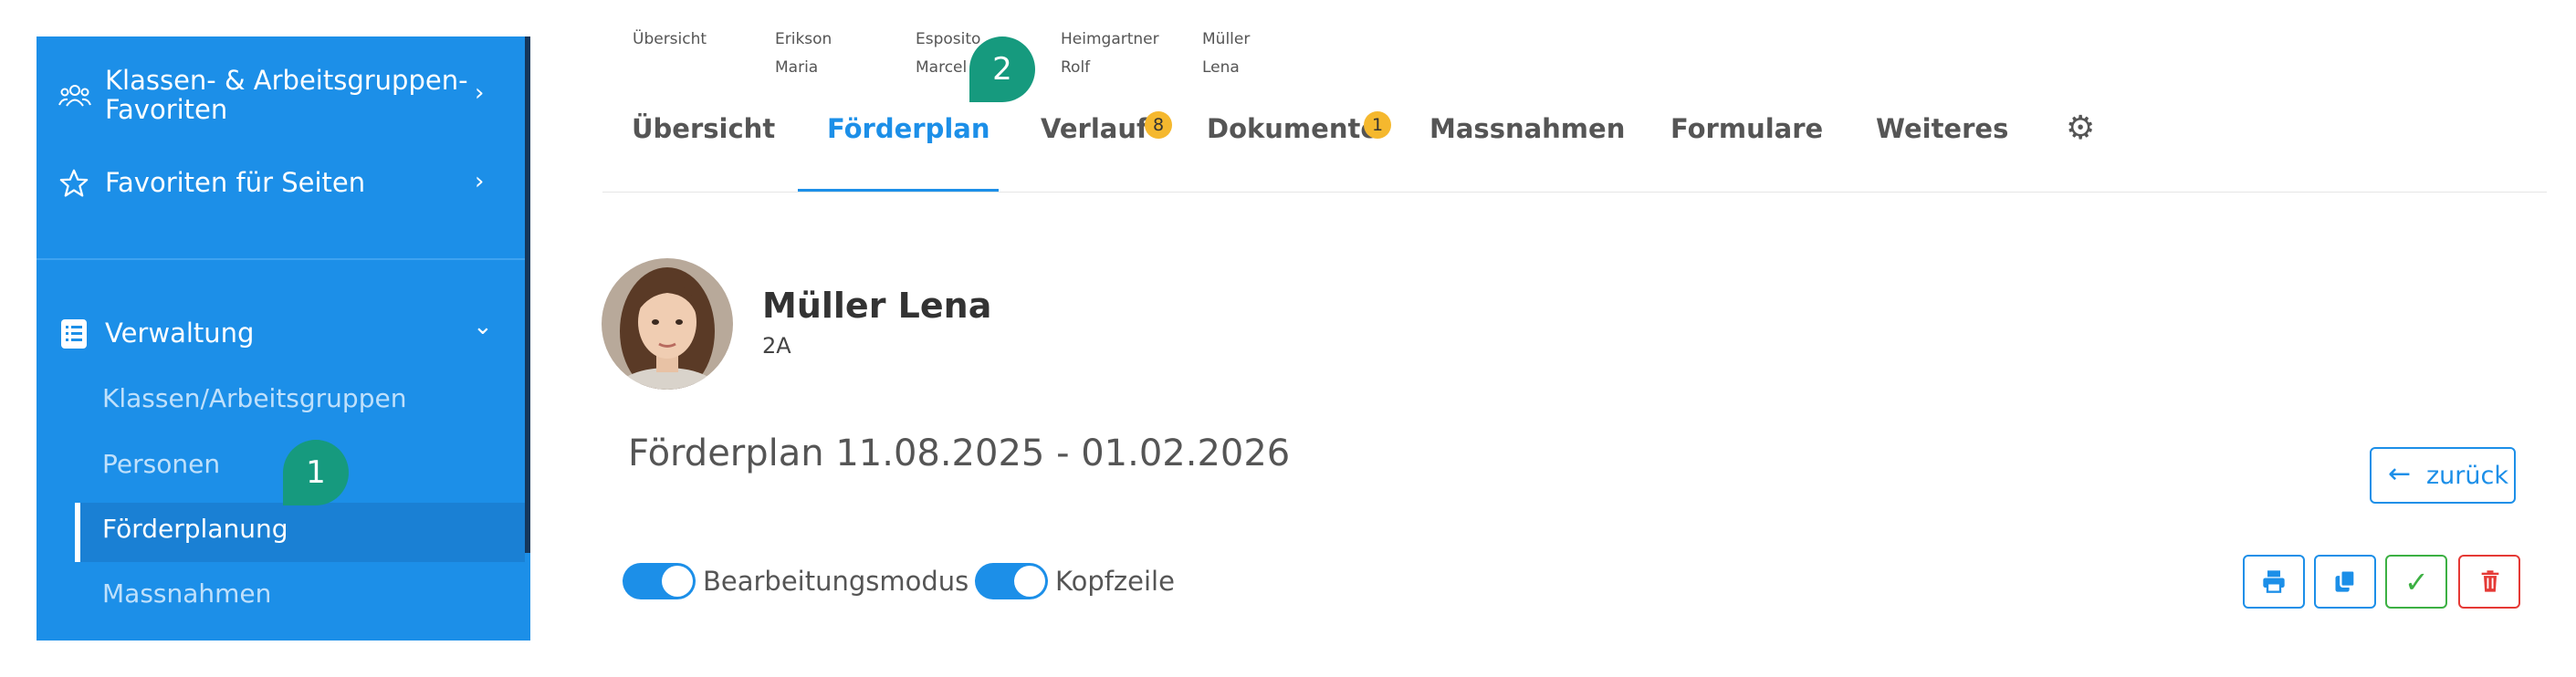 This screenshot has height=677, width=2576. I want to click on edit-mode-label: Bearbeitungsmodus, so click(836, 581).